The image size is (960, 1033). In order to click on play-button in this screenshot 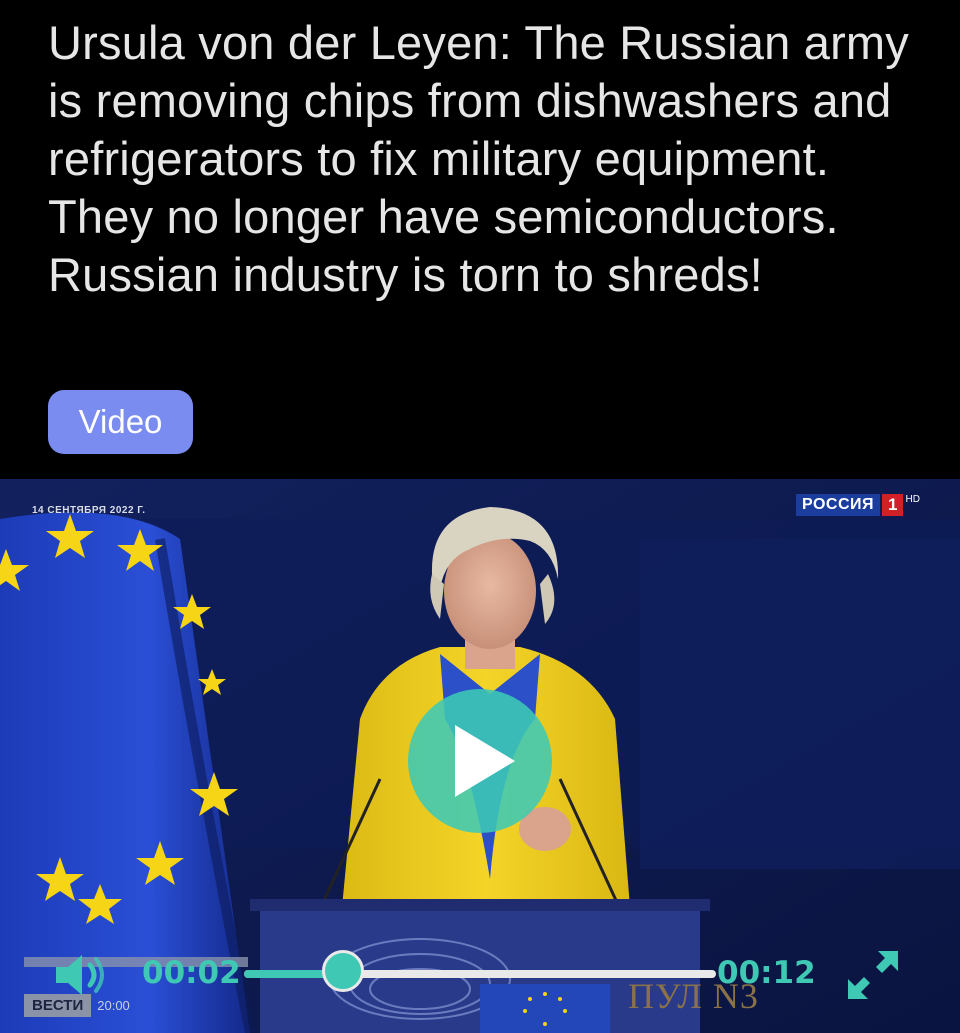, I will do `click(480, 761)`.